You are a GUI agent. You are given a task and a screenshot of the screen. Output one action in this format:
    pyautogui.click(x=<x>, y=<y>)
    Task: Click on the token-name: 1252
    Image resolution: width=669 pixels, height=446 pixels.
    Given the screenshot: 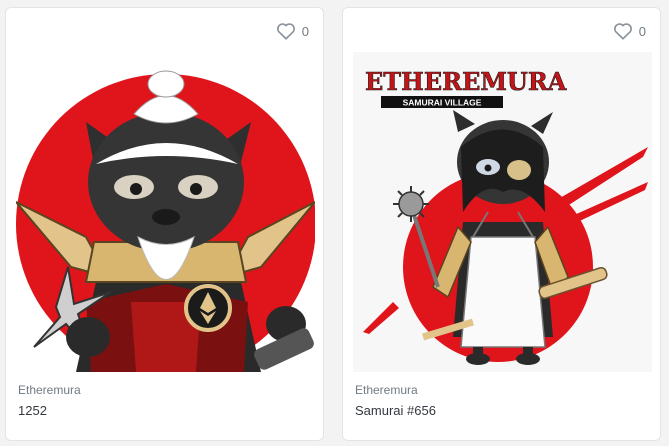 What is the action you would take?
    pyautogui.click(x=49, y=410)
    